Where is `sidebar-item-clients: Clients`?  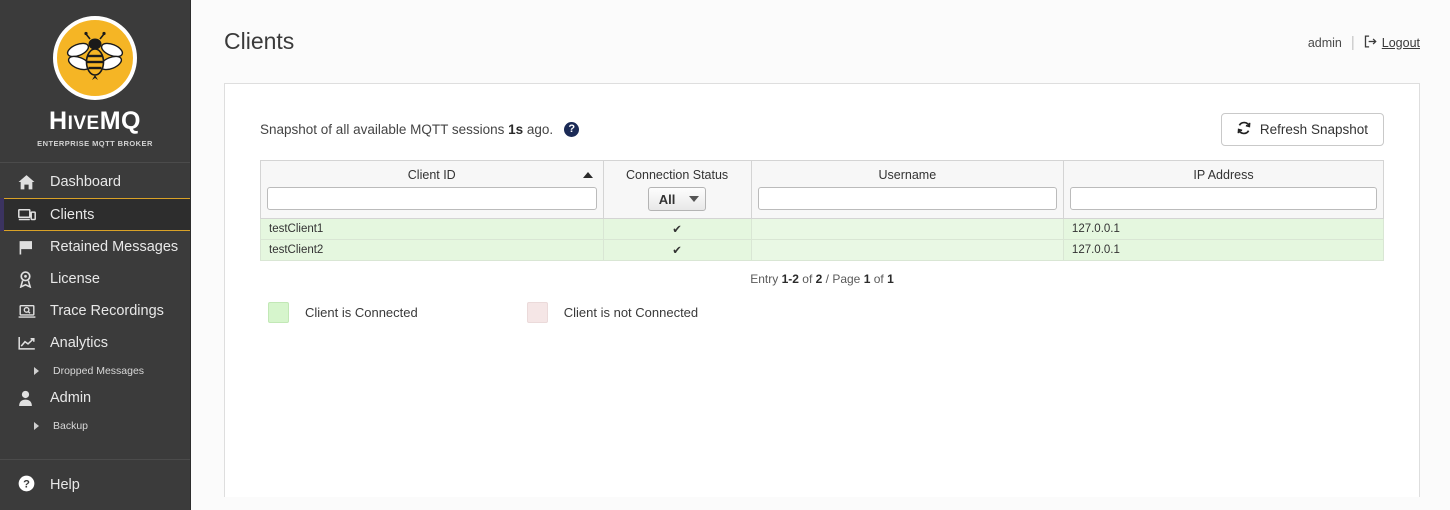 sidebar-item-clients: Clients is located at coordinates (95, 214).